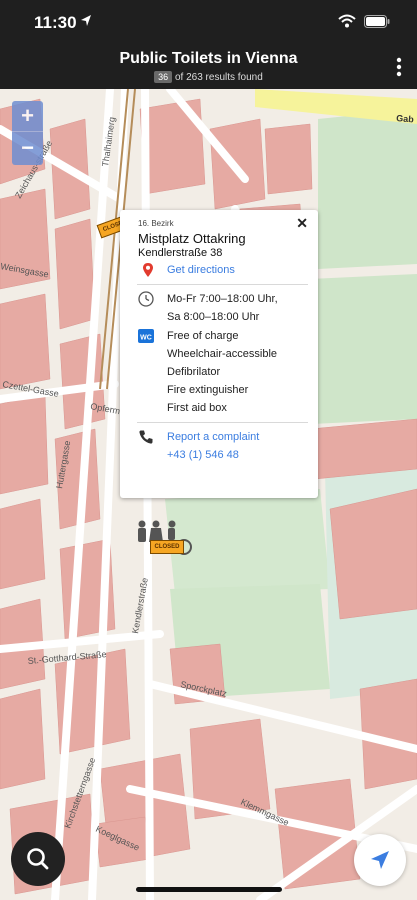 The image size is (417, 900). I want to click on home-indicator, so click(209, 889).